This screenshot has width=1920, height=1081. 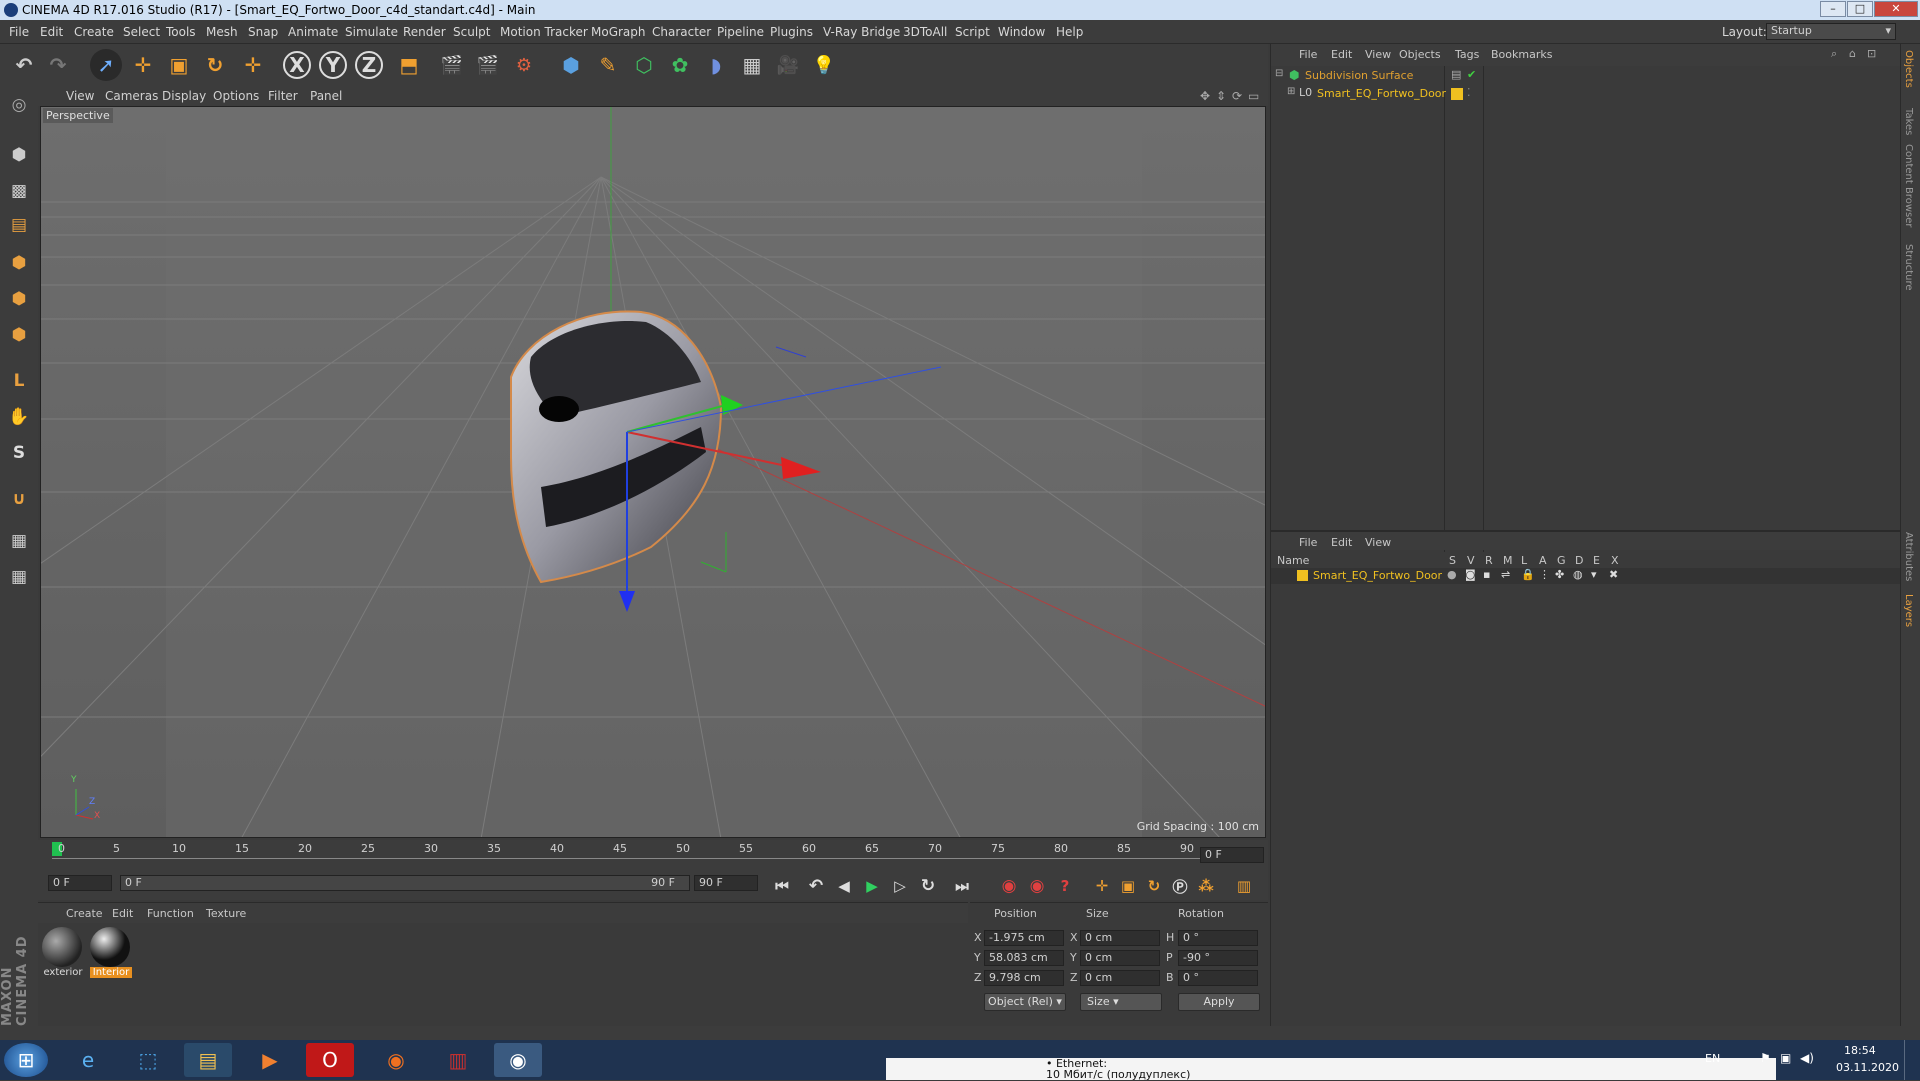 I want to click on light-icon: 💡, so click(x=824, y=65).